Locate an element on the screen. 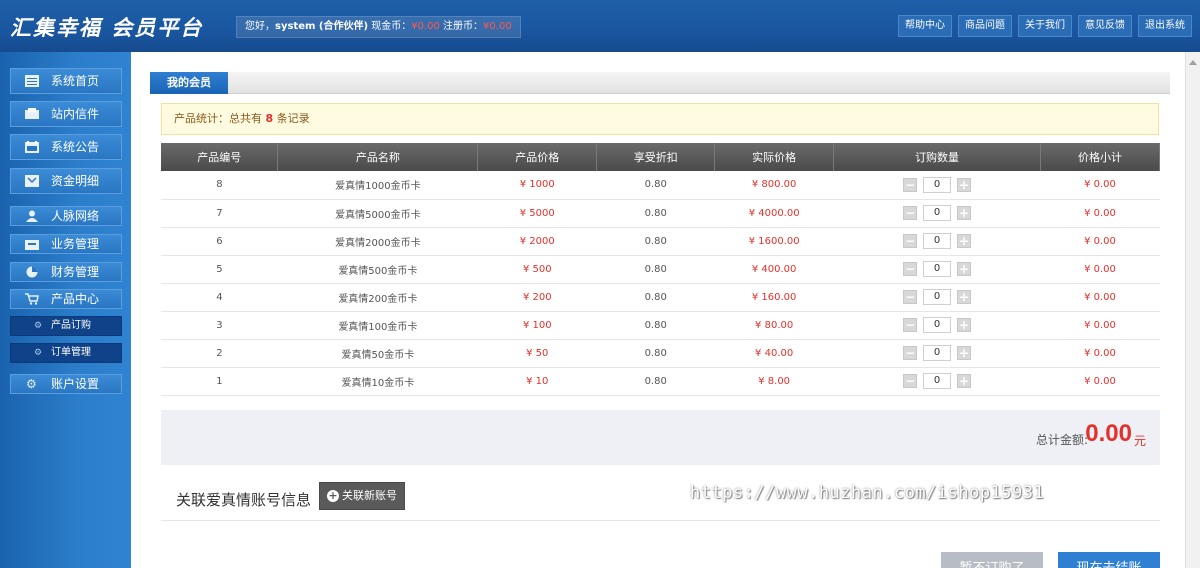 This screenshot has width=1200, height=568. cell-id: 6 is located at coordinates (219, 241).